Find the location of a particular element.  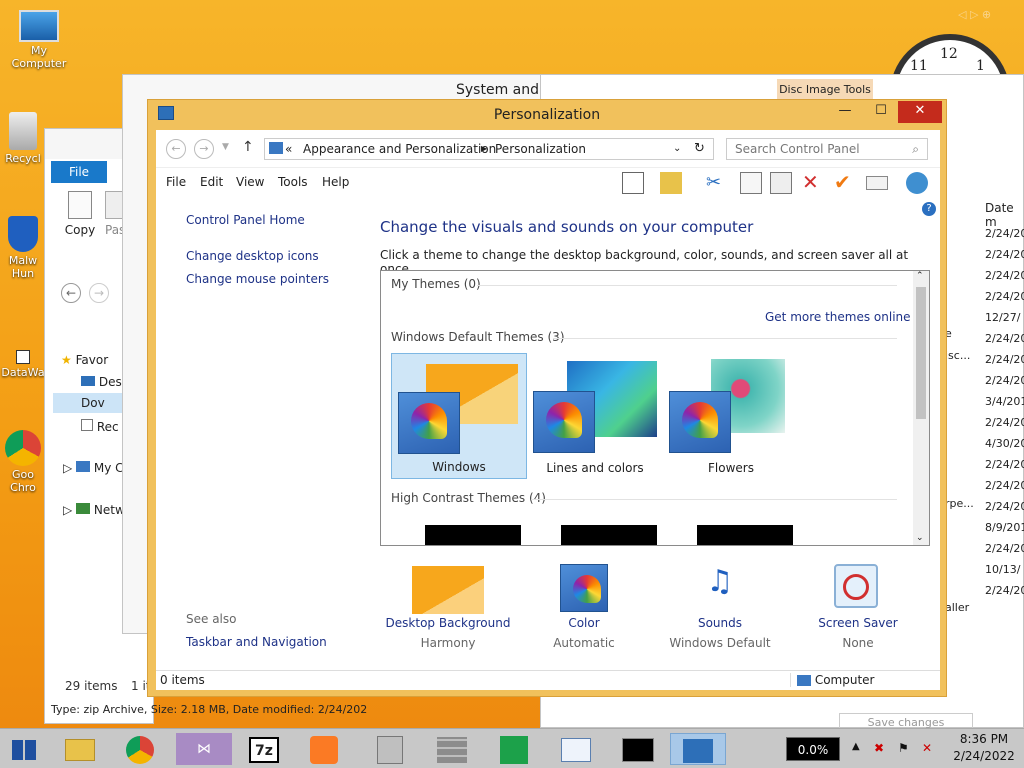

theme-windows: Windows is located at coordinates (459, 416).